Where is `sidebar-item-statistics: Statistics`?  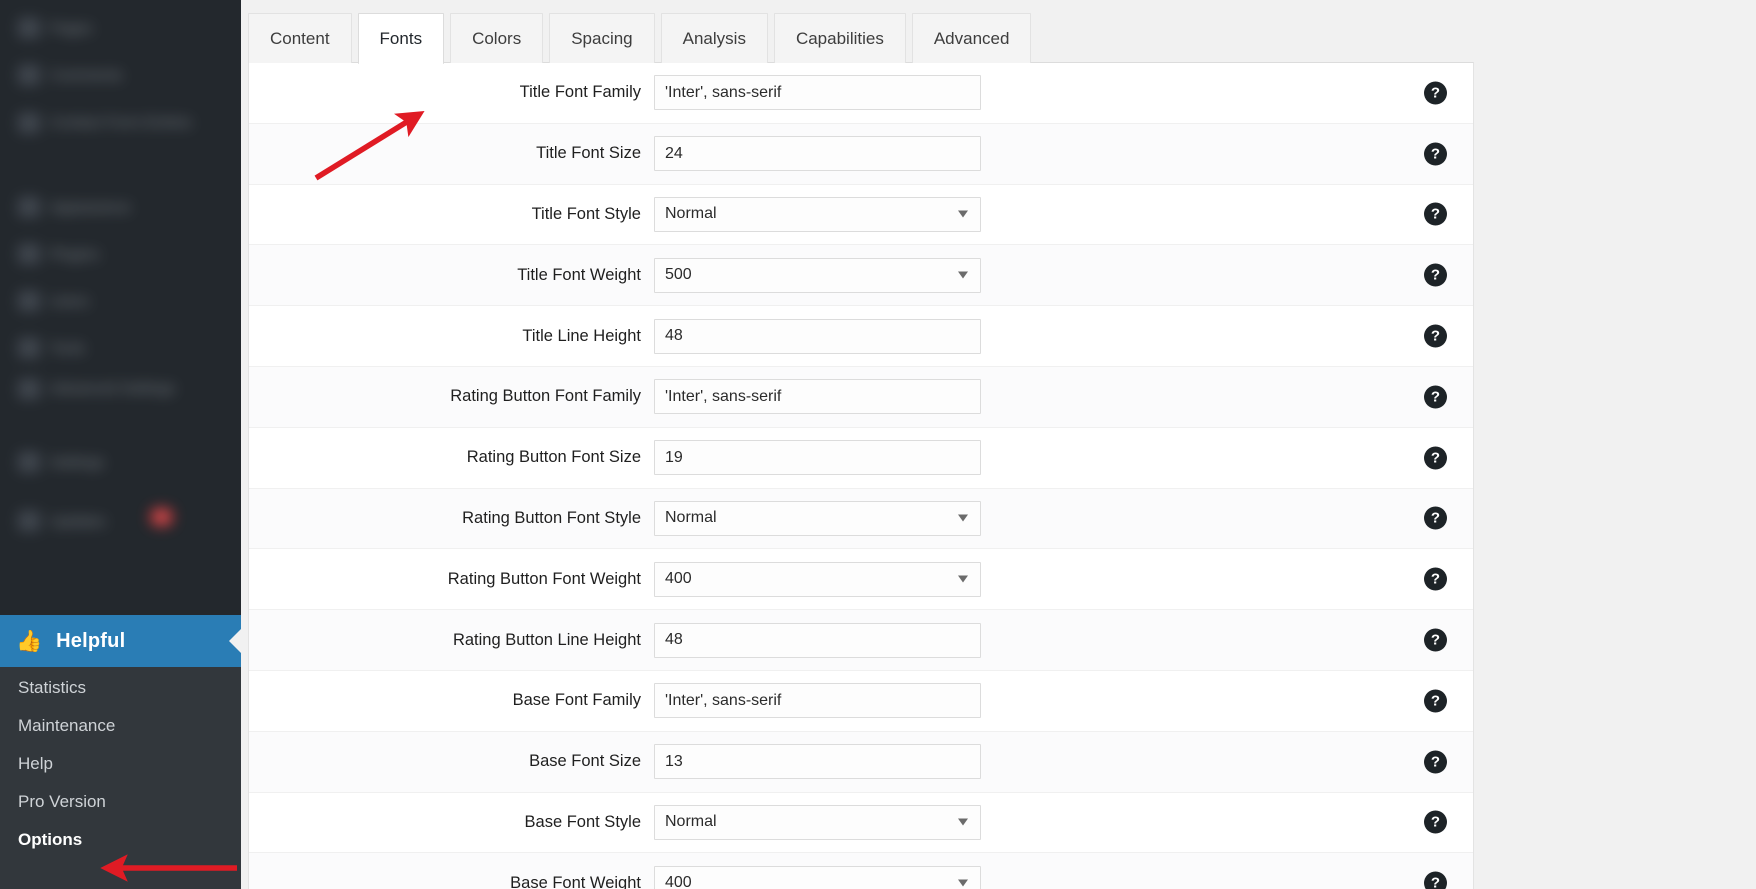 sidebar-item-statistics: Statistics is located at coordinates (120, 688).